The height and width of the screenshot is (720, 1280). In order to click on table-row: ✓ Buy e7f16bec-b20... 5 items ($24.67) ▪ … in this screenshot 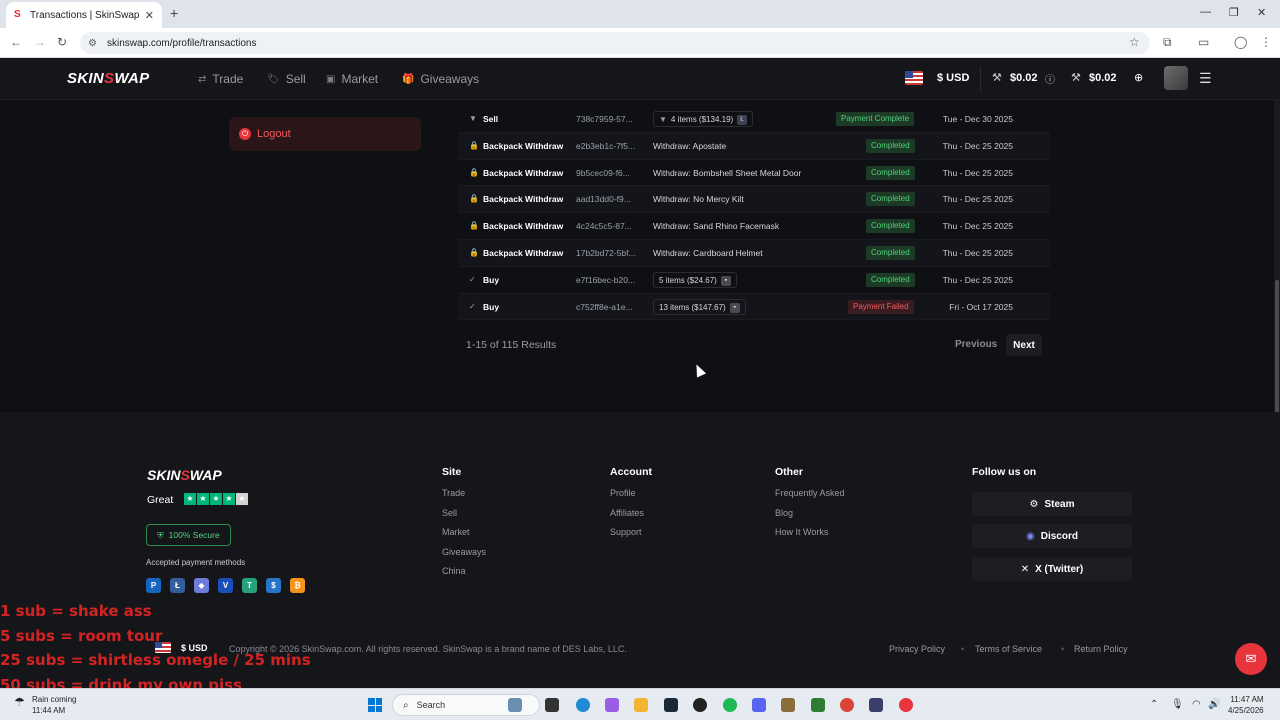, I will do `click(754, 280)`.